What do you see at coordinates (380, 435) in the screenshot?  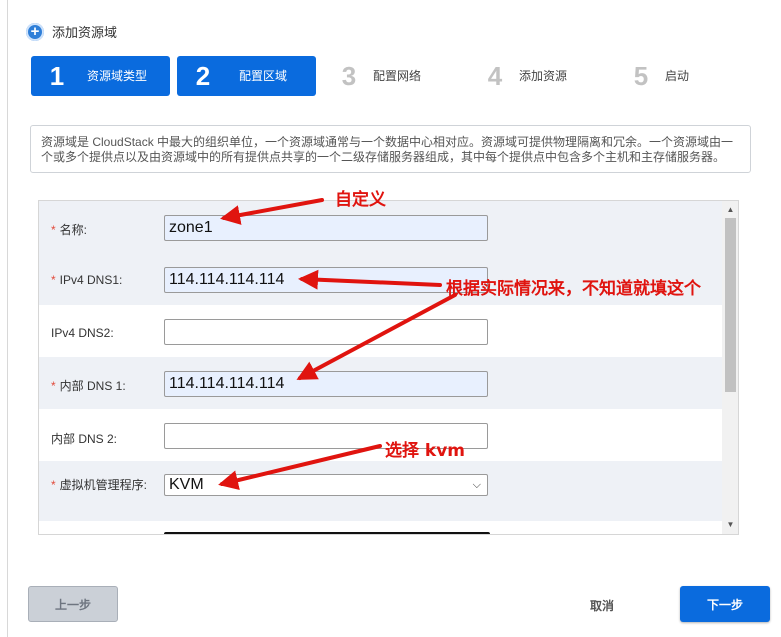 I see `form-row-internal-dns2: 内部 DNS 2:` at bounding box center [380, 435].